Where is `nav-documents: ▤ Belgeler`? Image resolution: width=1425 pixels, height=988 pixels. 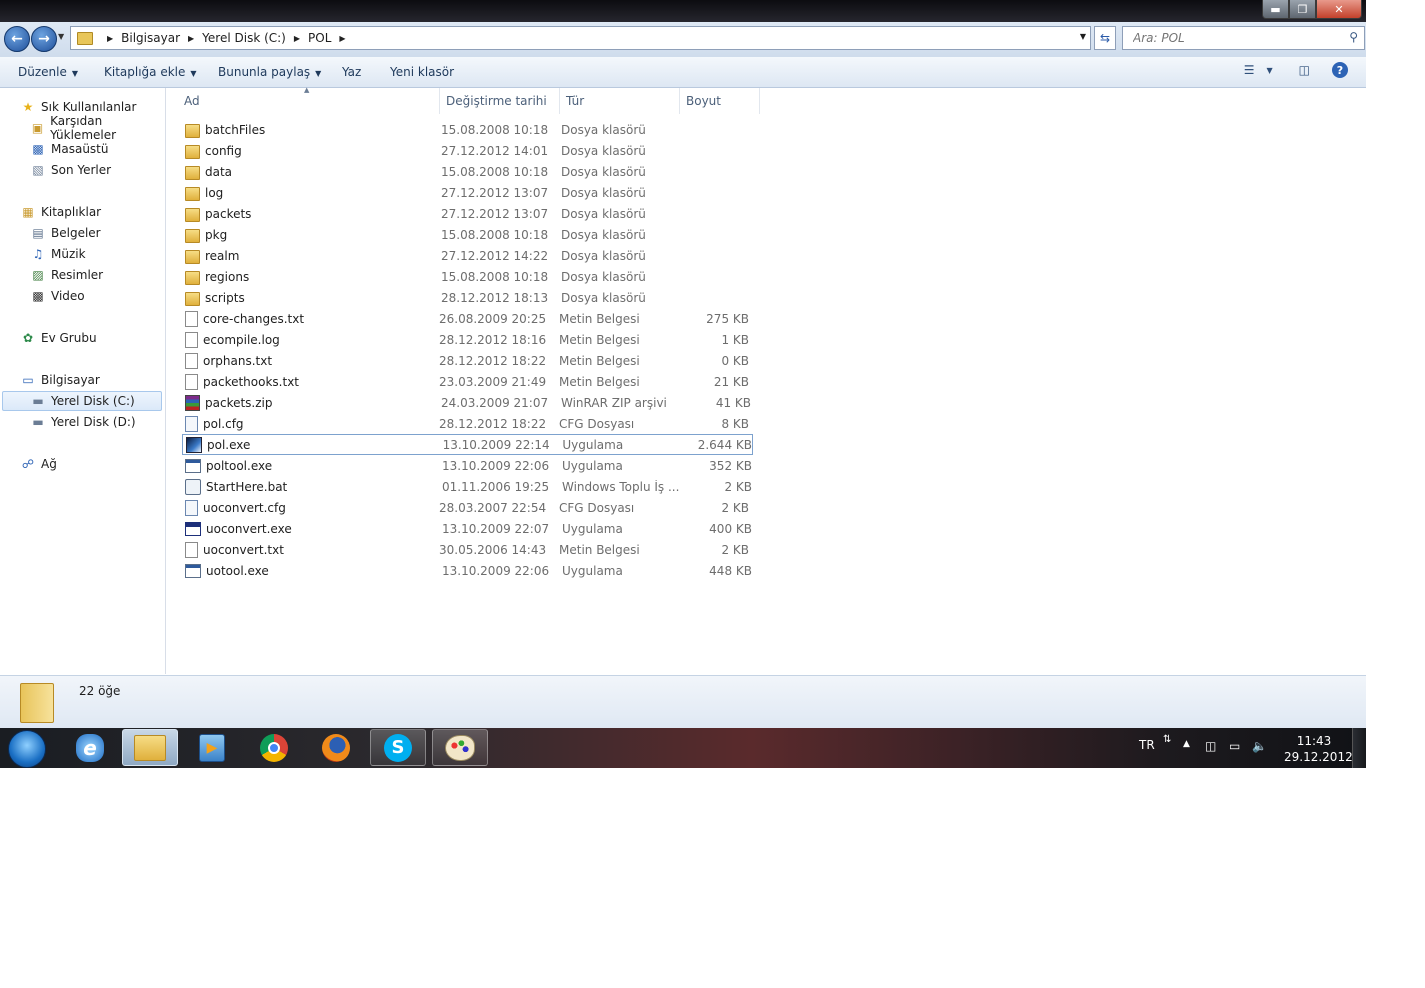 nav-documents: ▤ Belgeler is located at coordinates (65, 233).